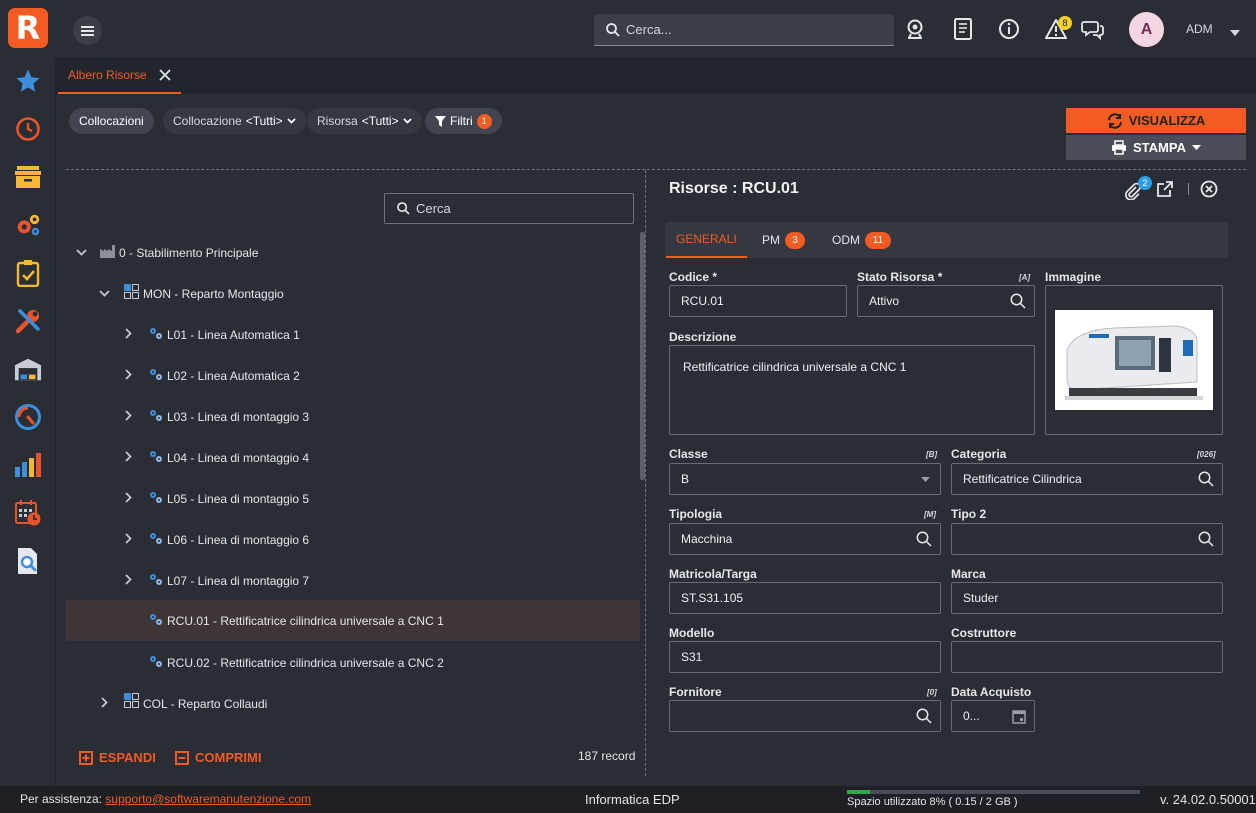  What do you see at coordinates (1022, 479) in the screenshot?
I see `categoria-value: Rettificatrice Cilindrica` at bounding box center [1022, 479].